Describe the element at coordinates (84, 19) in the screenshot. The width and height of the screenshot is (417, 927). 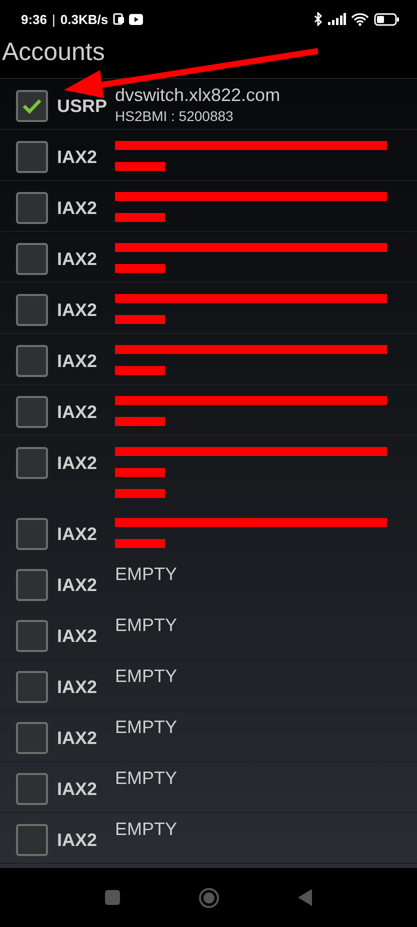
I see `network-speed: 0.3KB/s` at that location.